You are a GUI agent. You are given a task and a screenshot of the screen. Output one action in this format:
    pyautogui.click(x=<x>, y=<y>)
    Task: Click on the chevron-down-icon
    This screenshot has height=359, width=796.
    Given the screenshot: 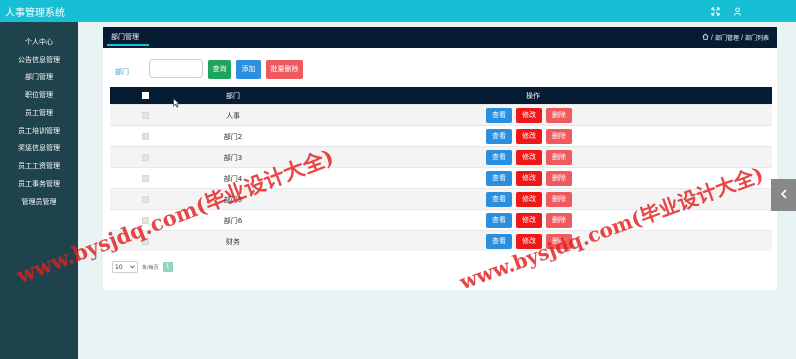 What is the action you would take?
    pyautogui.click(x=132, y=267)
    